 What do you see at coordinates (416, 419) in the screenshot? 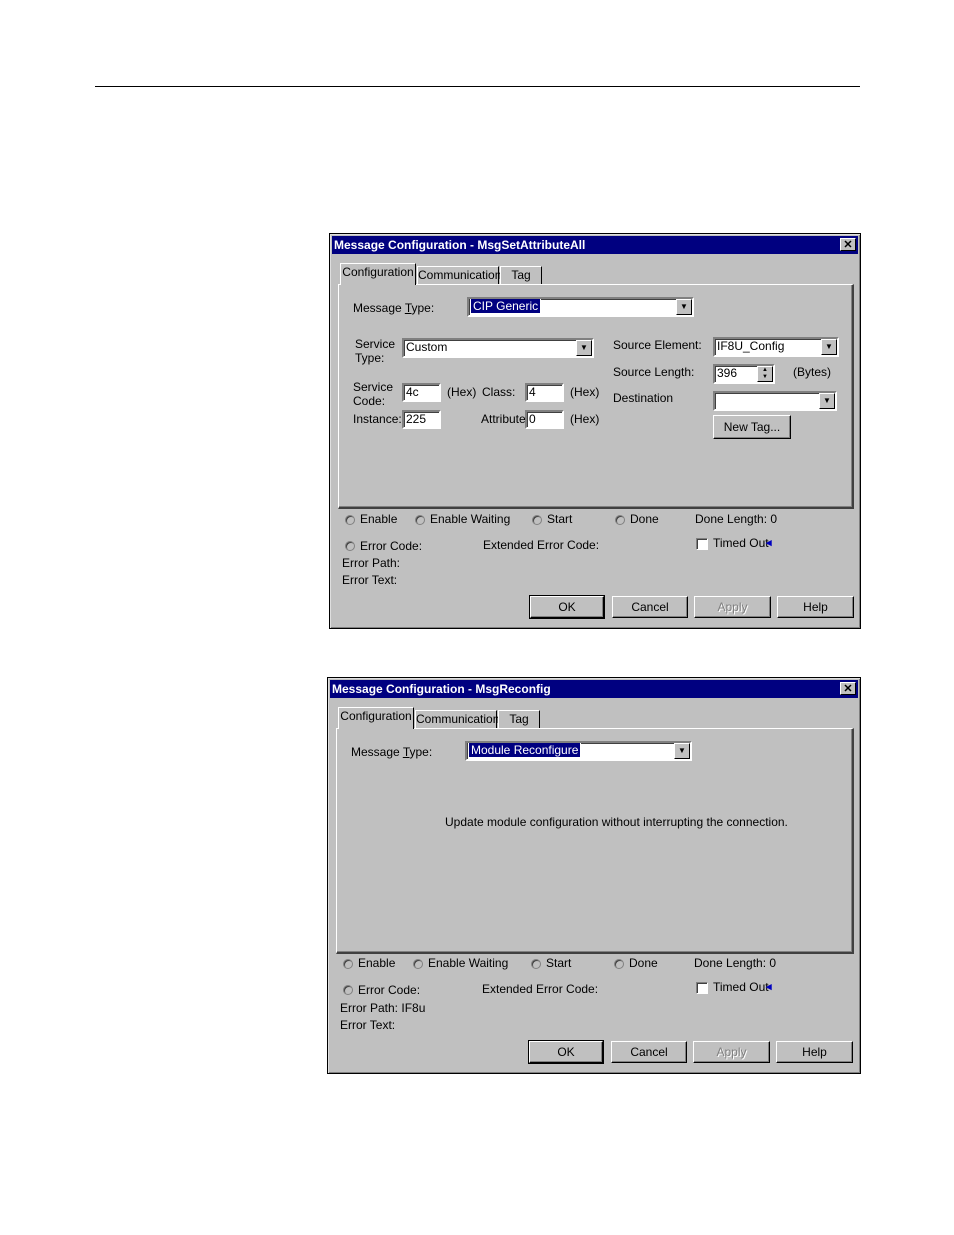
I see `instance-value: 225` at bounding box center [416, 419].